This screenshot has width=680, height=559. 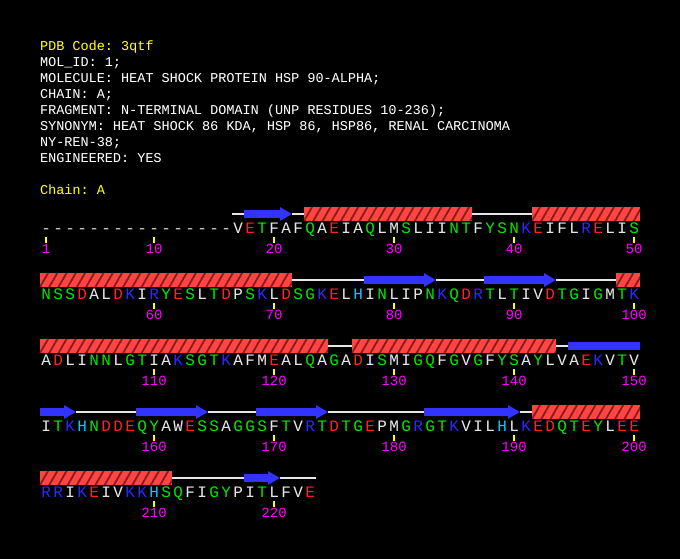 What do you see at coordinates (154, 382) in the screenshot?
I see `residue-number: 110` at bounding box center [154, 382].